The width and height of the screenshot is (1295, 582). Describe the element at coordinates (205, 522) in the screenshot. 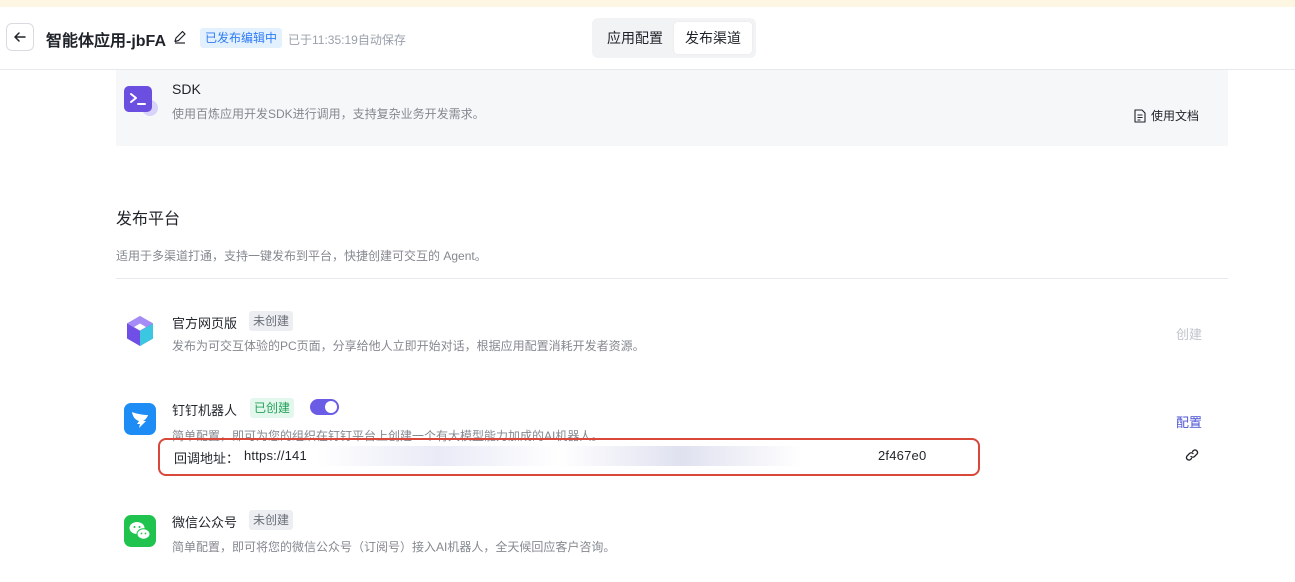

I see `platform-name-wechat: 微信公众号` at that location.